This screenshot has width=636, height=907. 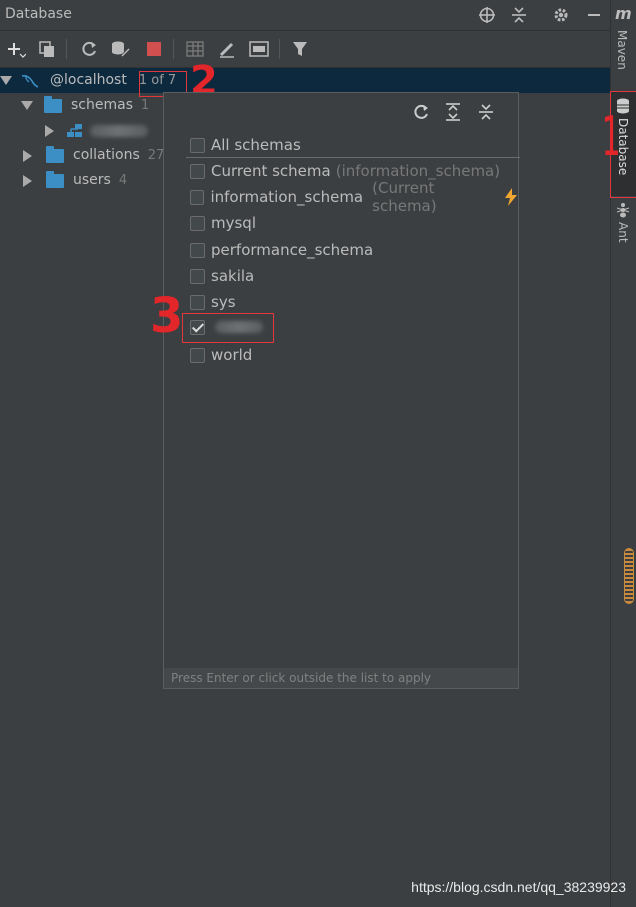 I want to click on tree-row-hidden-schema, so click(x=96, y=130).